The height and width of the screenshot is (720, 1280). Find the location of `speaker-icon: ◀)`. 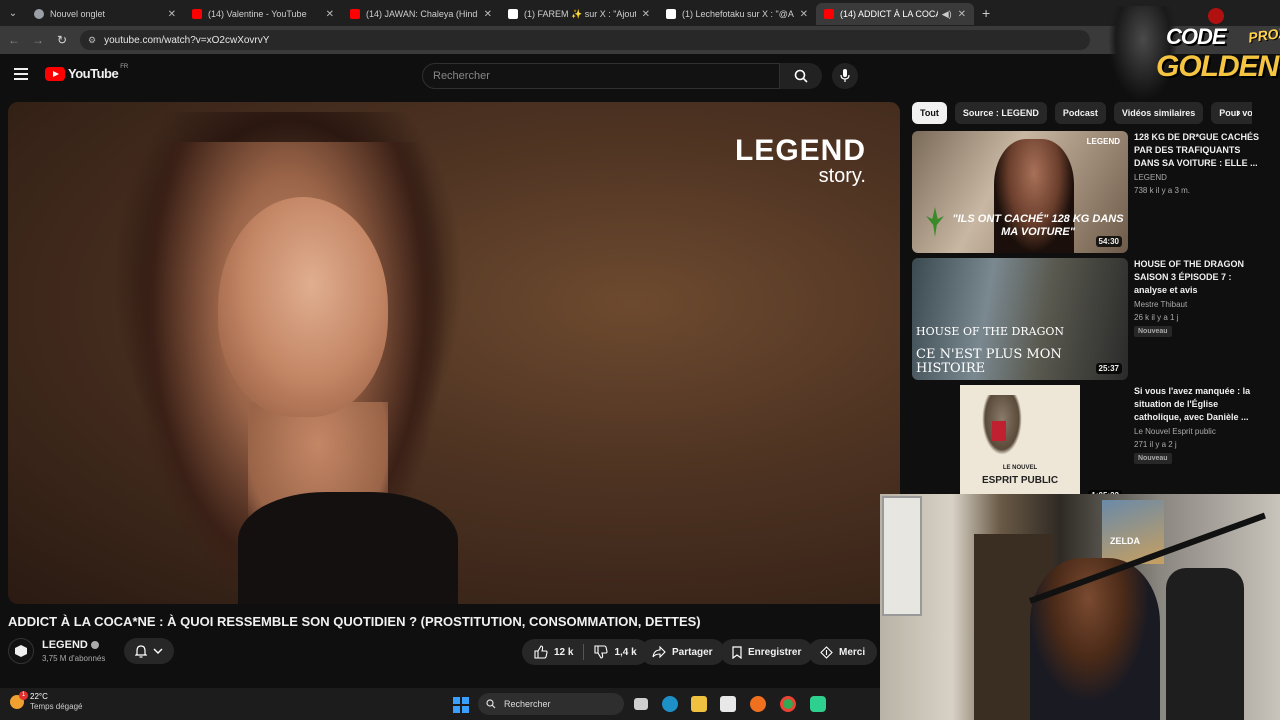

speaker-icon: ◀) is located at coordinates (947, 14).